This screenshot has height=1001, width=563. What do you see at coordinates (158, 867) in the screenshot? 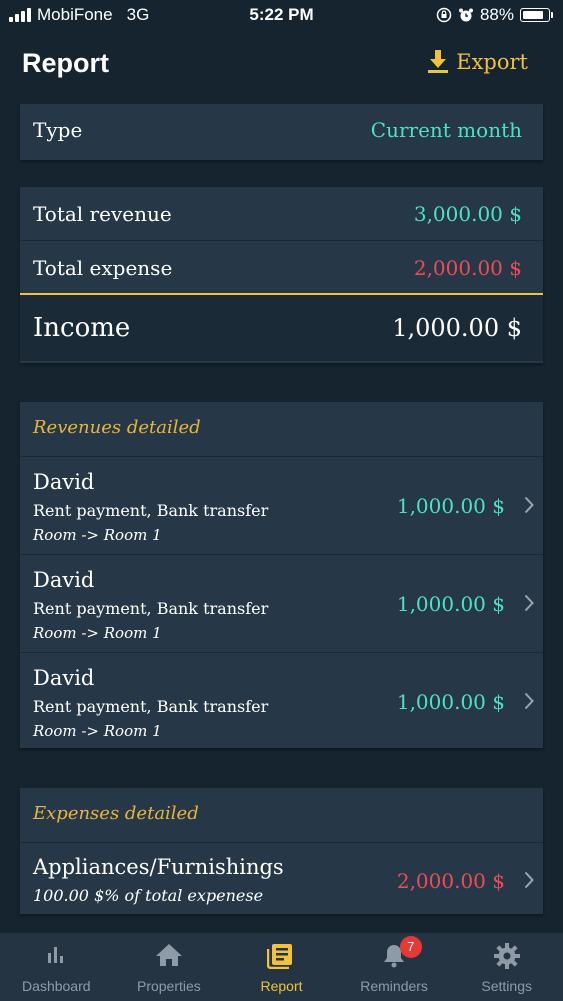
I see `expense-category: Appliances/Furnishings` at bounding box center [158, 867].